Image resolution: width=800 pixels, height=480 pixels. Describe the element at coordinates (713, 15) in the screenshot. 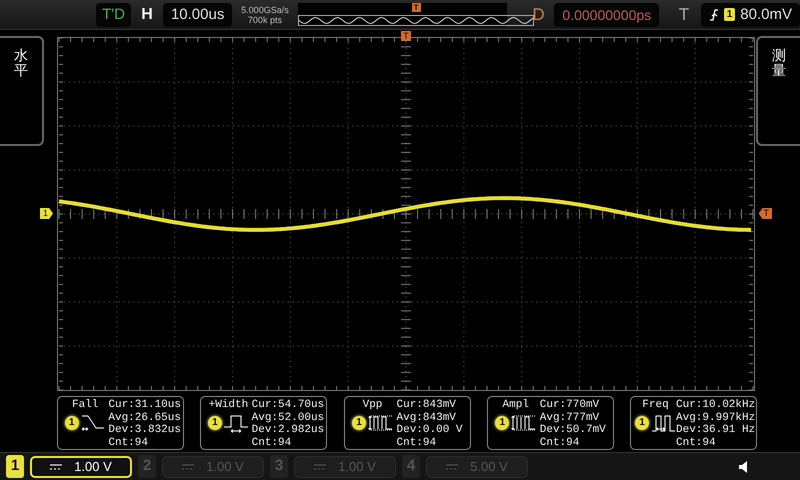

I see `rising-edge-icon` at that location.